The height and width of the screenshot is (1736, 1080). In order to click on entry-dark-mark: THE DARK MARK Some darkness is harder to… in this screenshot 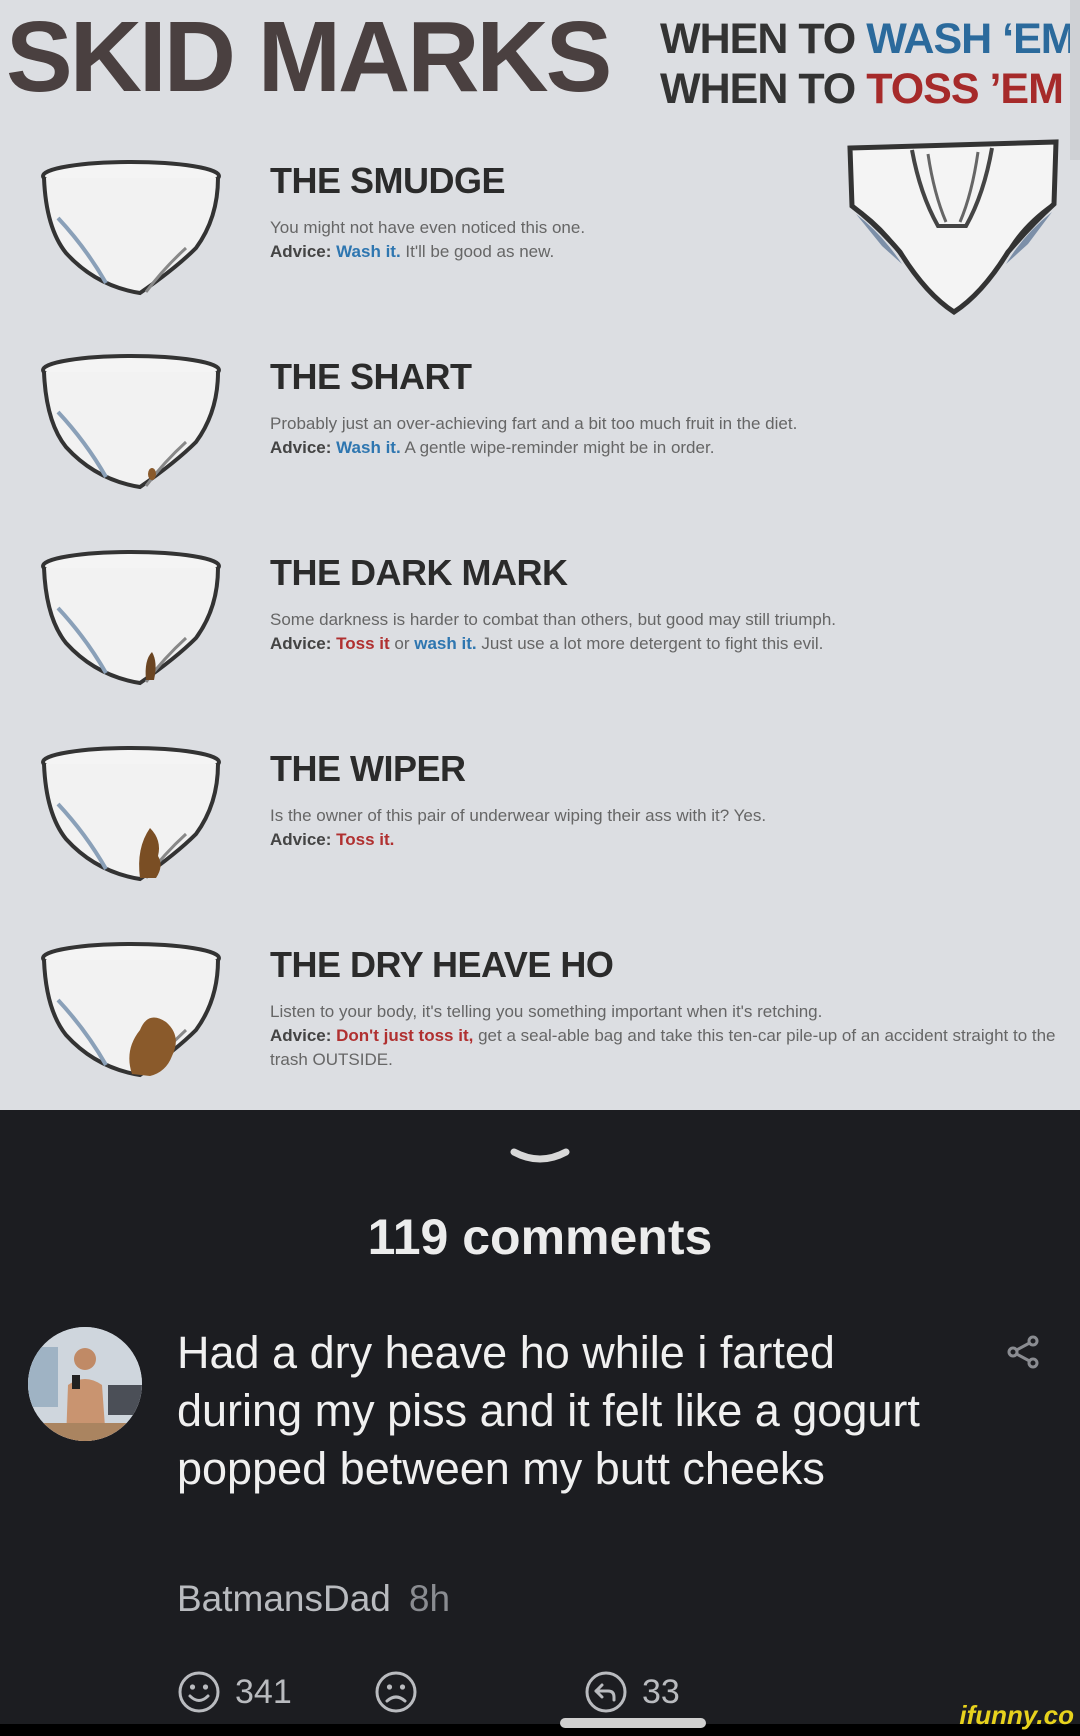, I will do `click(670, 604)`.